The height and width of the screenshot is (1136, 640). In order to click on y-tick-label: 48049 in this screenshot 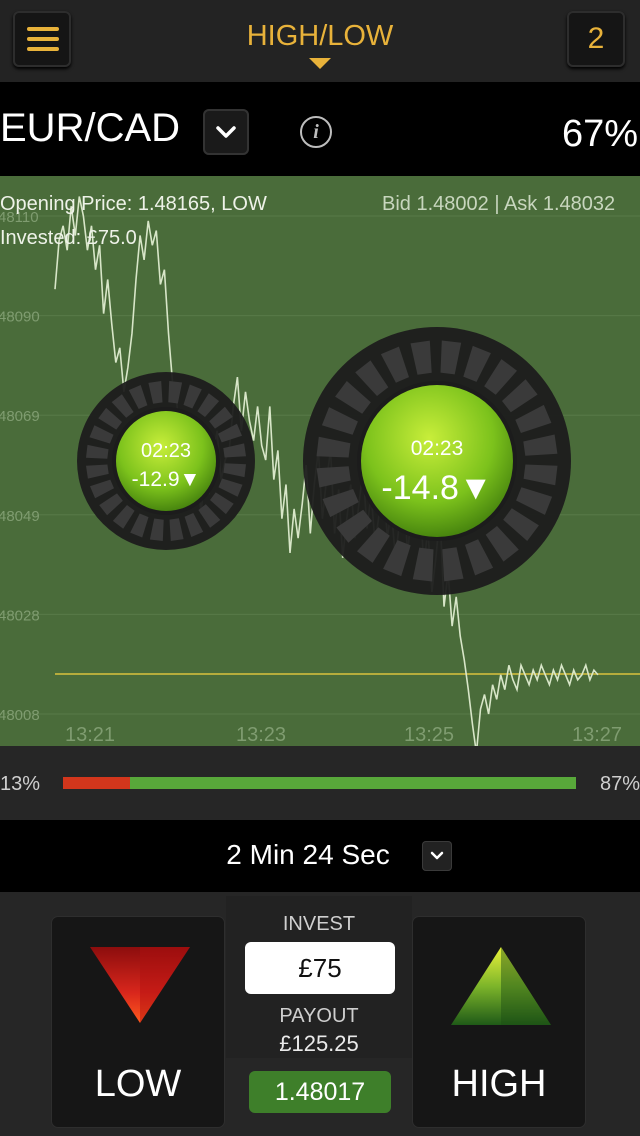, I will do `click(20, 516)`.